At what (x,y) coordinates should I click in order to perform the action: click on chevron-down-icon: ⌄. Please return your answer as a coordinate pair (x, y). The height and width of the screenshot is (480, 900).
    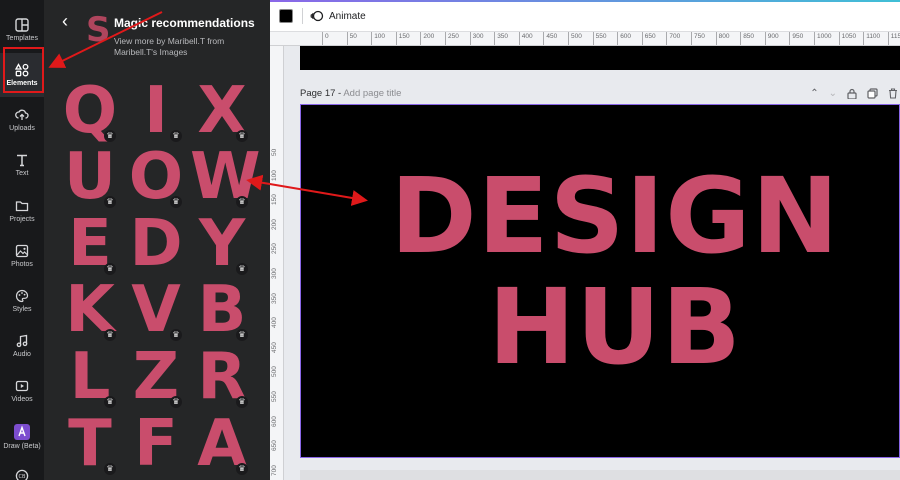
    Looking at the image, I should click on (833, 95).